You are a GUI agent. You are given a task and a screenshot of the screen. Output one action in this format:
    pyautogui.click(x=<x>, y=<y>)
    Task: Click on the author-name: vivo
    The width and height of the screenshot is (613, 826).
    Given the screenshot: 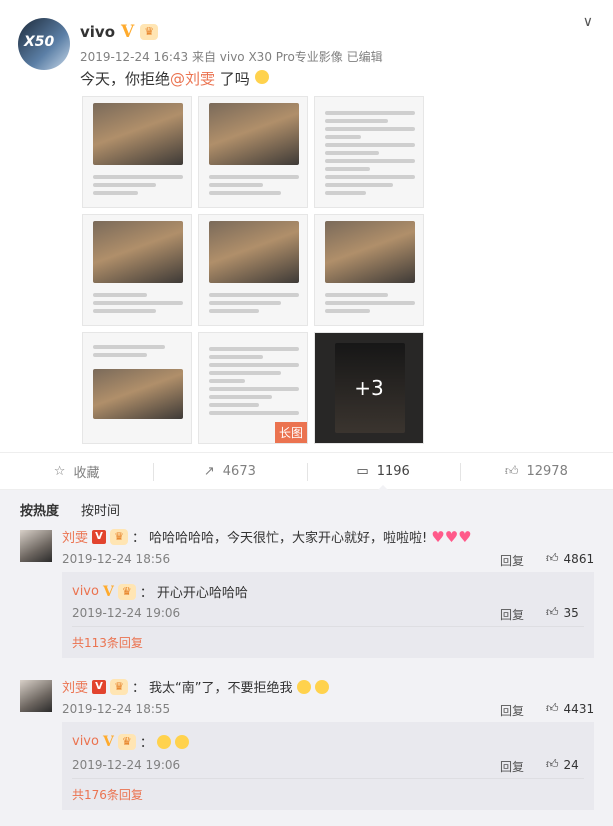 What is the action you would take?
    pyautogui.click(x=97, y=32)
    